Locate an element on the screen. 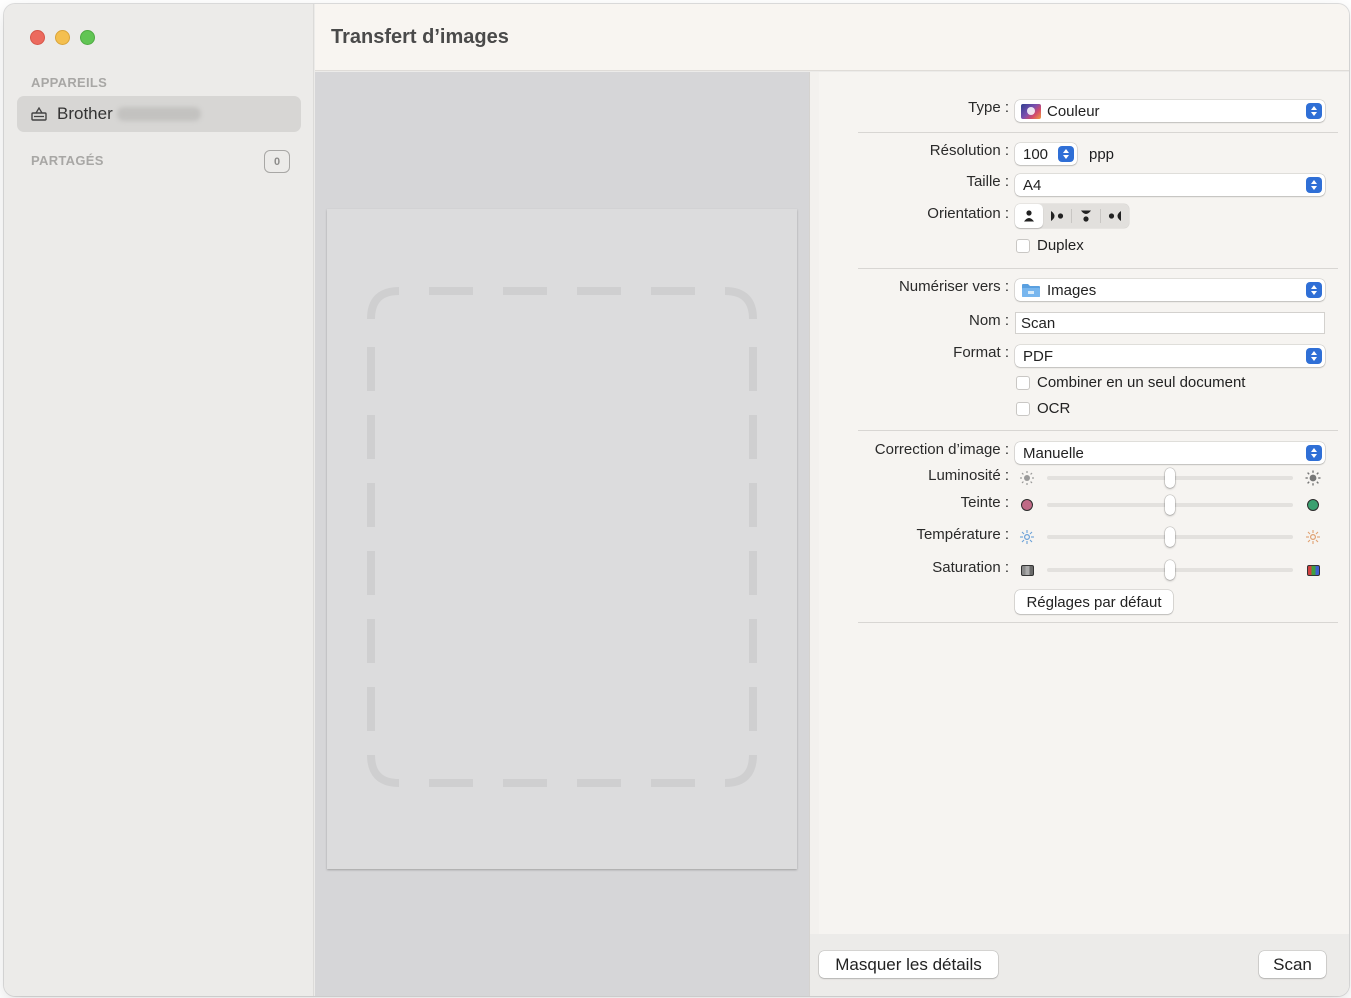 The height and width of the screenshot is (998, 1351). reset-defaults-button: Réglages par défaut is located at coordinates (1094, 602).